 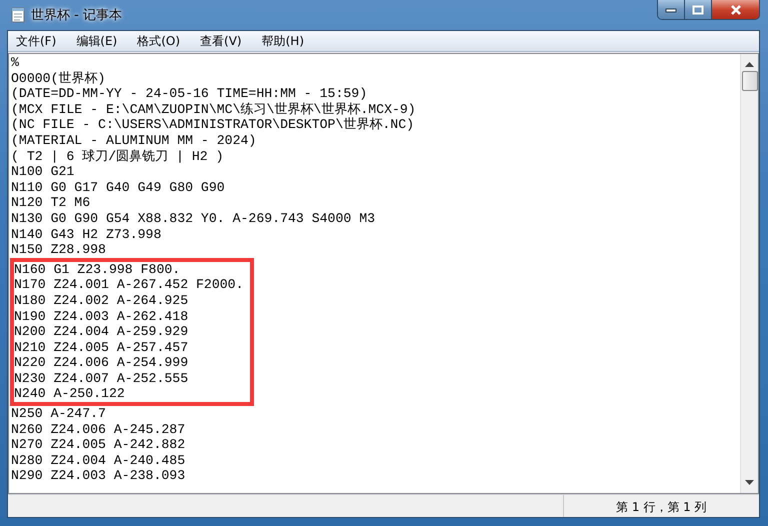 I want to click on code-line: N220 Z24.006 A-254.999, so click(x=102, y=363).